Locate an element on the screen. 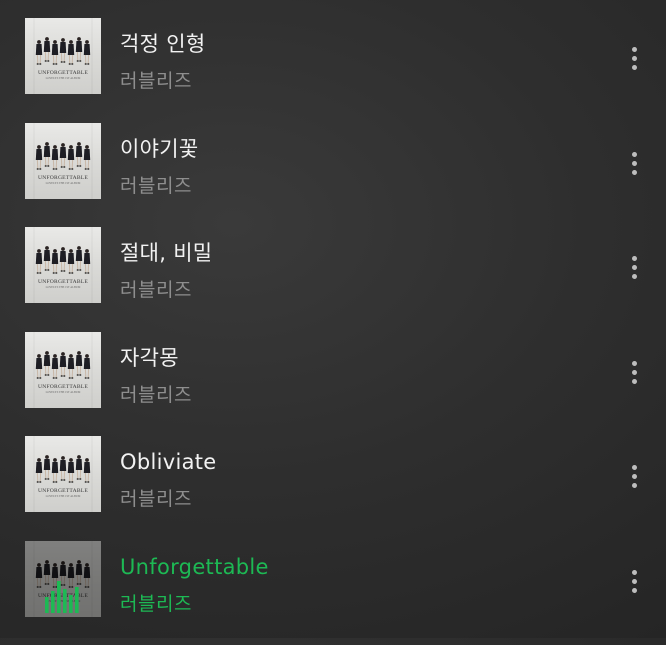 The height and width of the screenshot is (645, 666). track-title: Obliviate is located at coordinates (168, 462).